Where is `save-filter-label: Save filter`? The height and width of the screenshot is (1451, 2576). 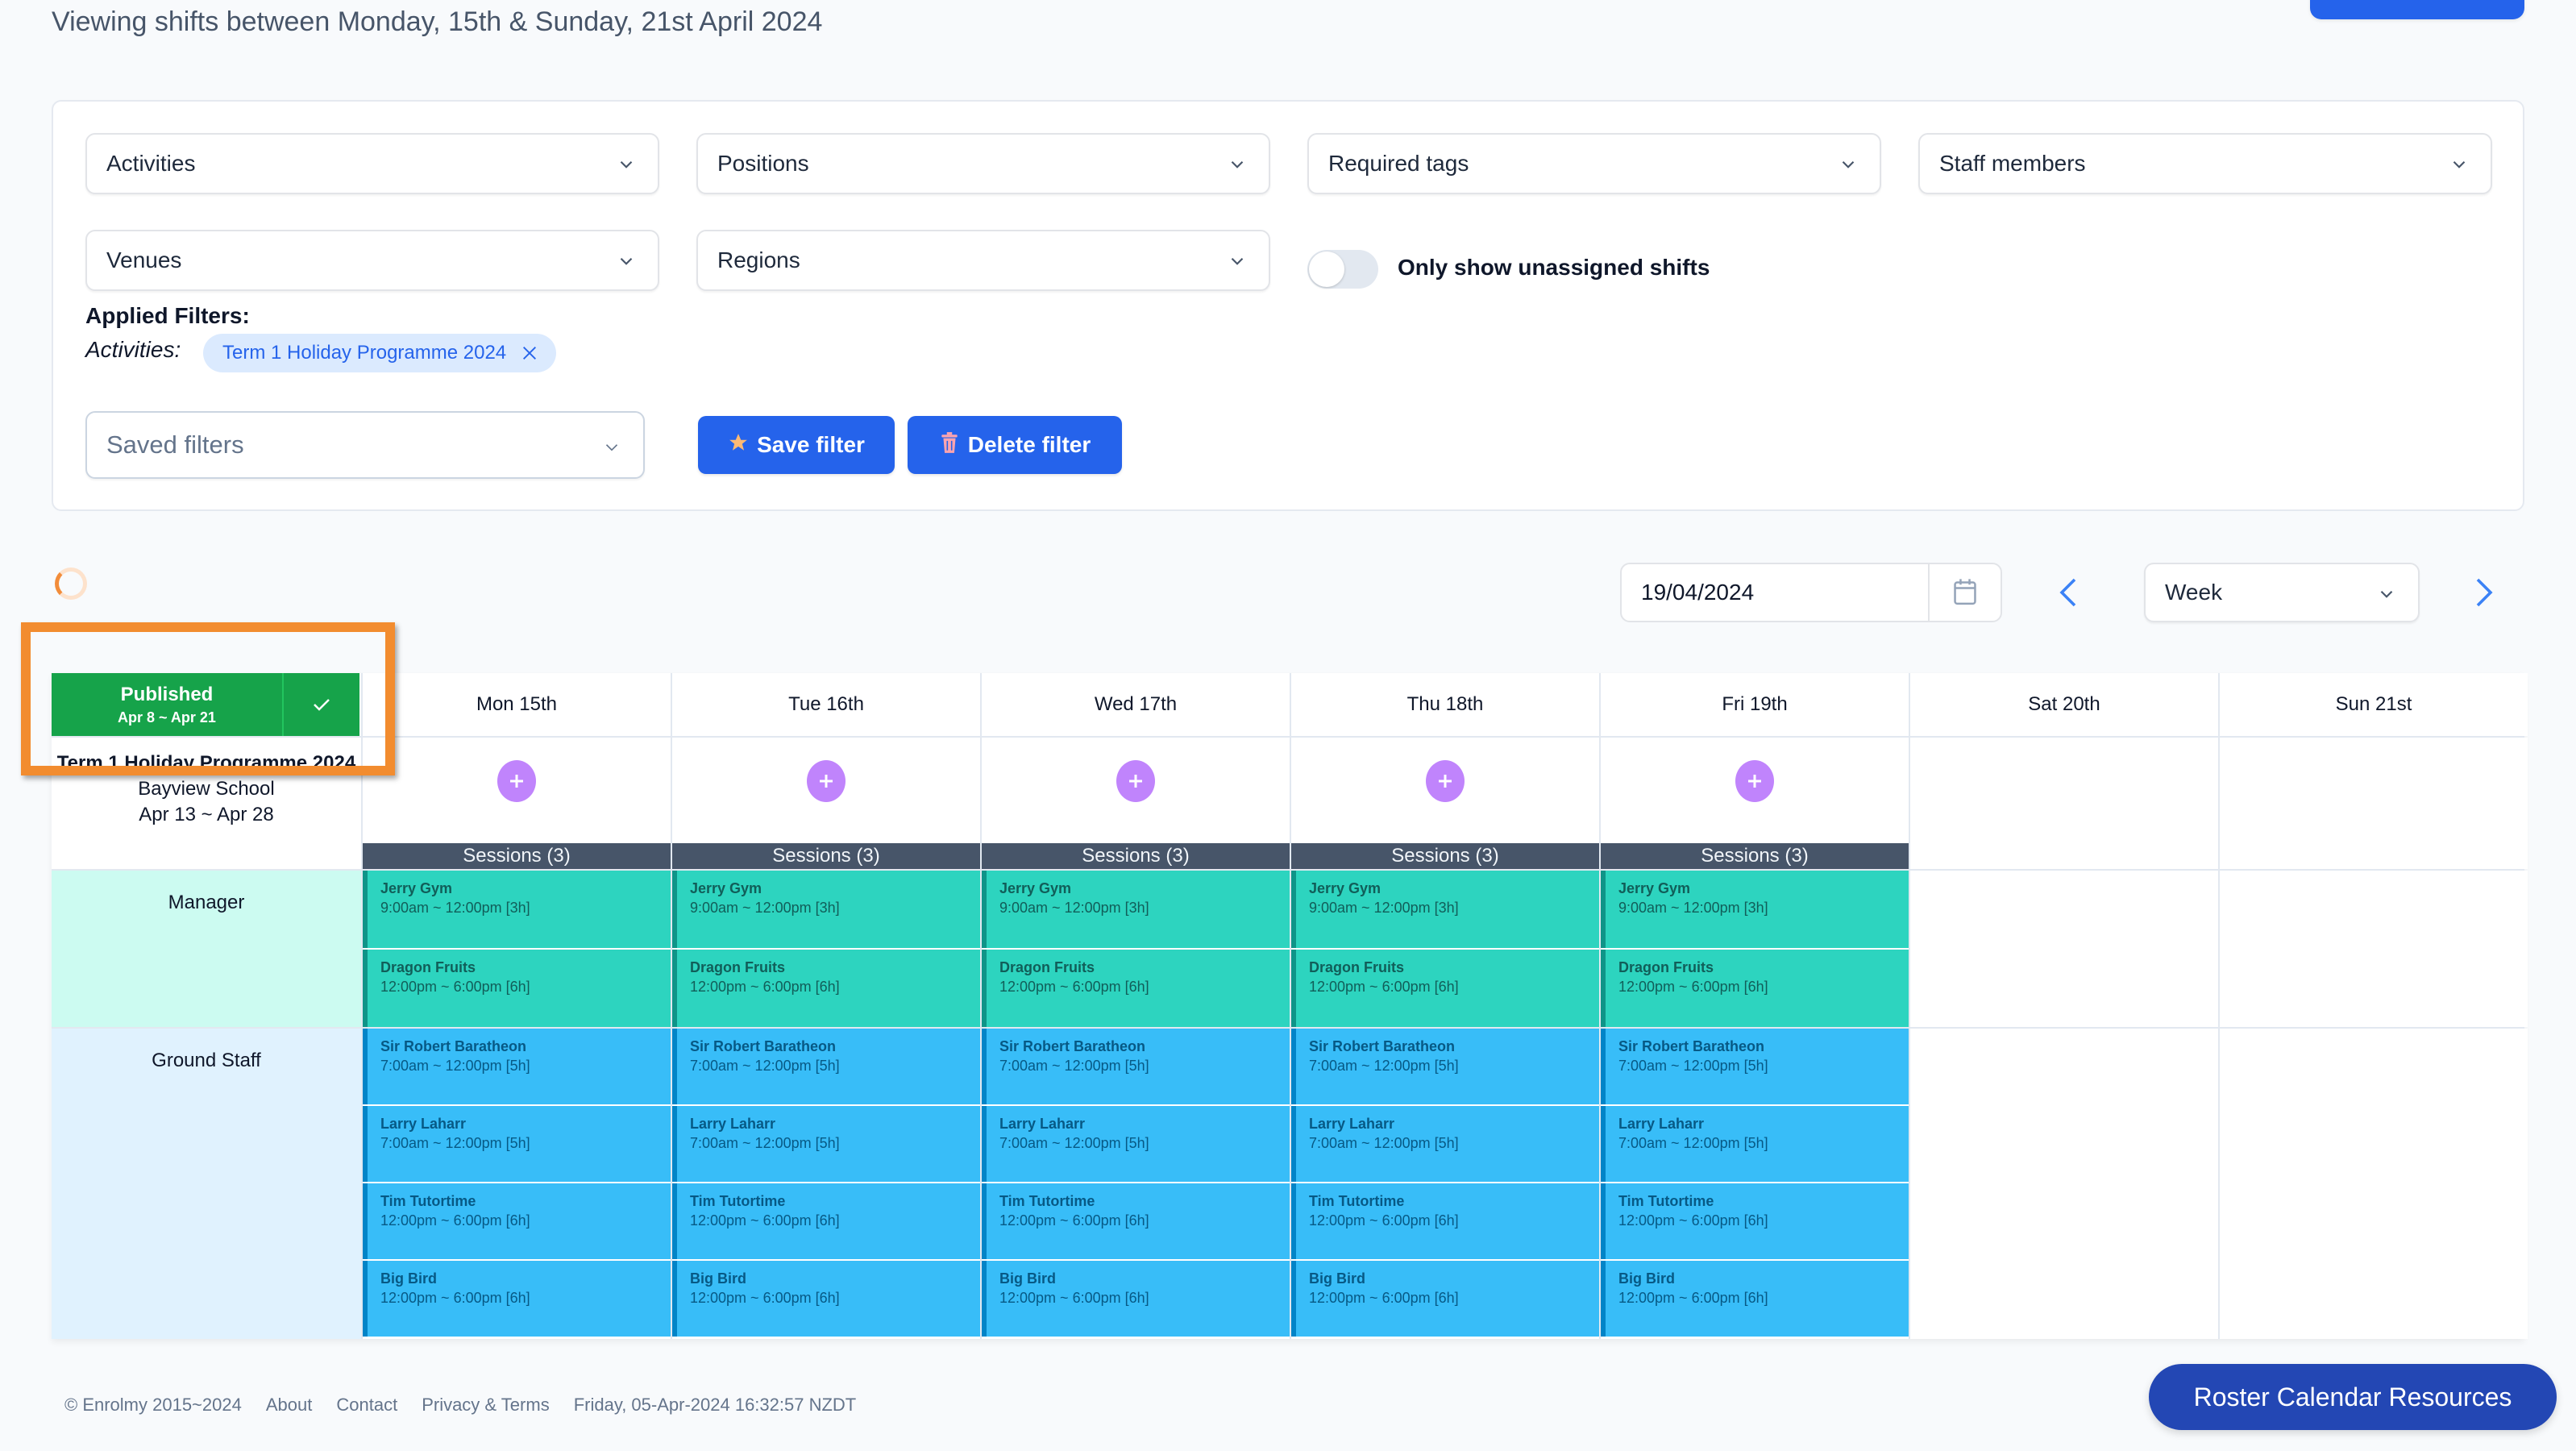
save-filter-label: Save filter is located at coordinates (811, 445).